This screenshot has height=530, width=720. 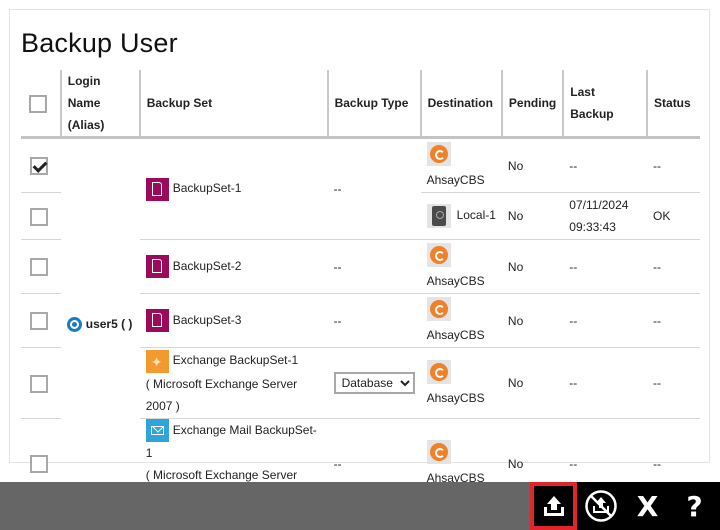 I want to click on backup-set-cell: BackupSet-2, so click(x=233, y=266).